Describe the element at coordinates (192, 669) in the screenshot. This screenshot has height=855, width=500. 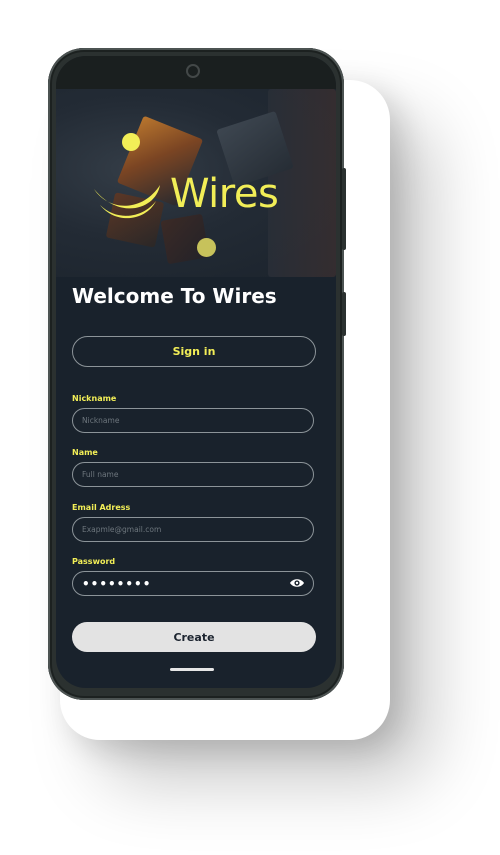
I see `home-indicator` at that location.